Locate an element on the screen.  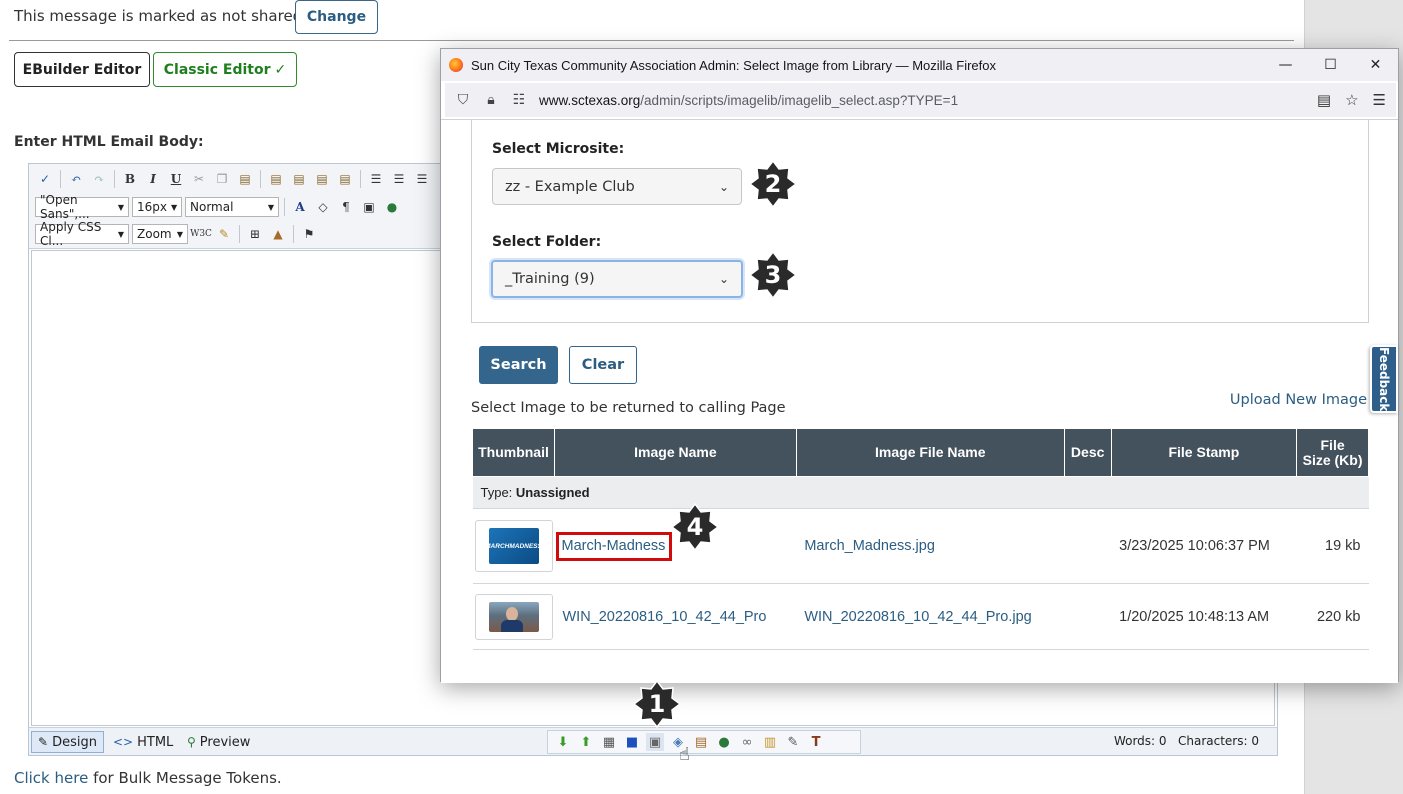
file-name-cell: March_Madness.jpg is located at coordinates (930, 546).